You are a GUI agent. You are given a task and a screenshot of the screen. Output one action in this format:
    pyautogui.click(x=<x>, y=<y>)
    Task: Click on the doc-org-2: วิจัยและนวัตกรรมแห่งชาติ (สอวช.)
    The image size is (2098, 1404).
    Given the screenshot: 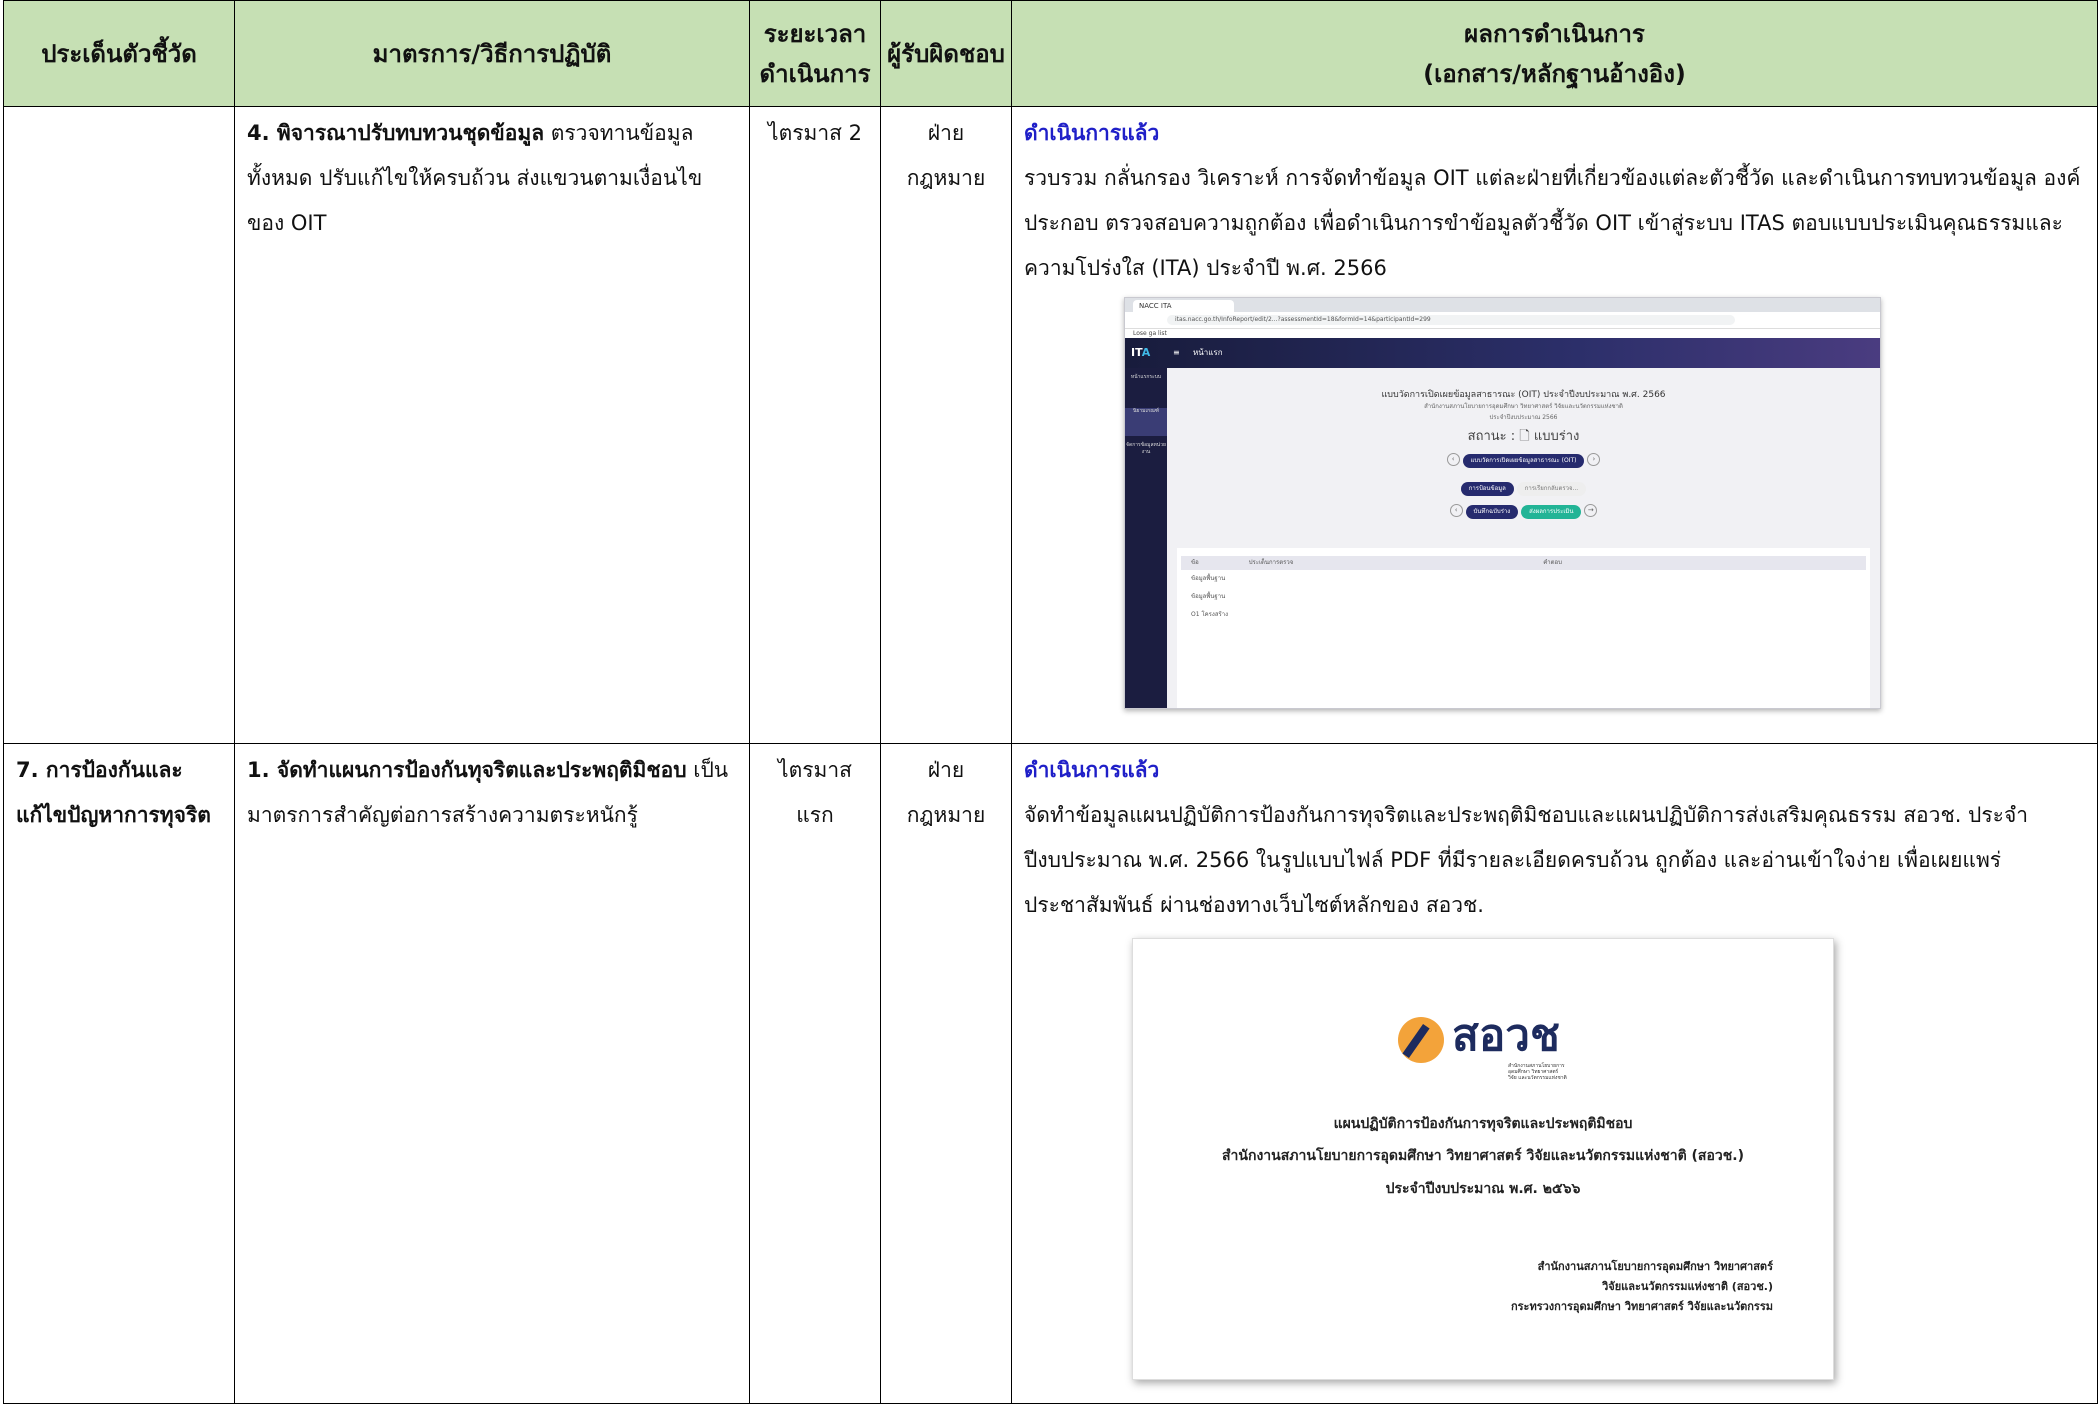 What is the action you would take?
    pyautogui.click(x=1687, y=1286)
    